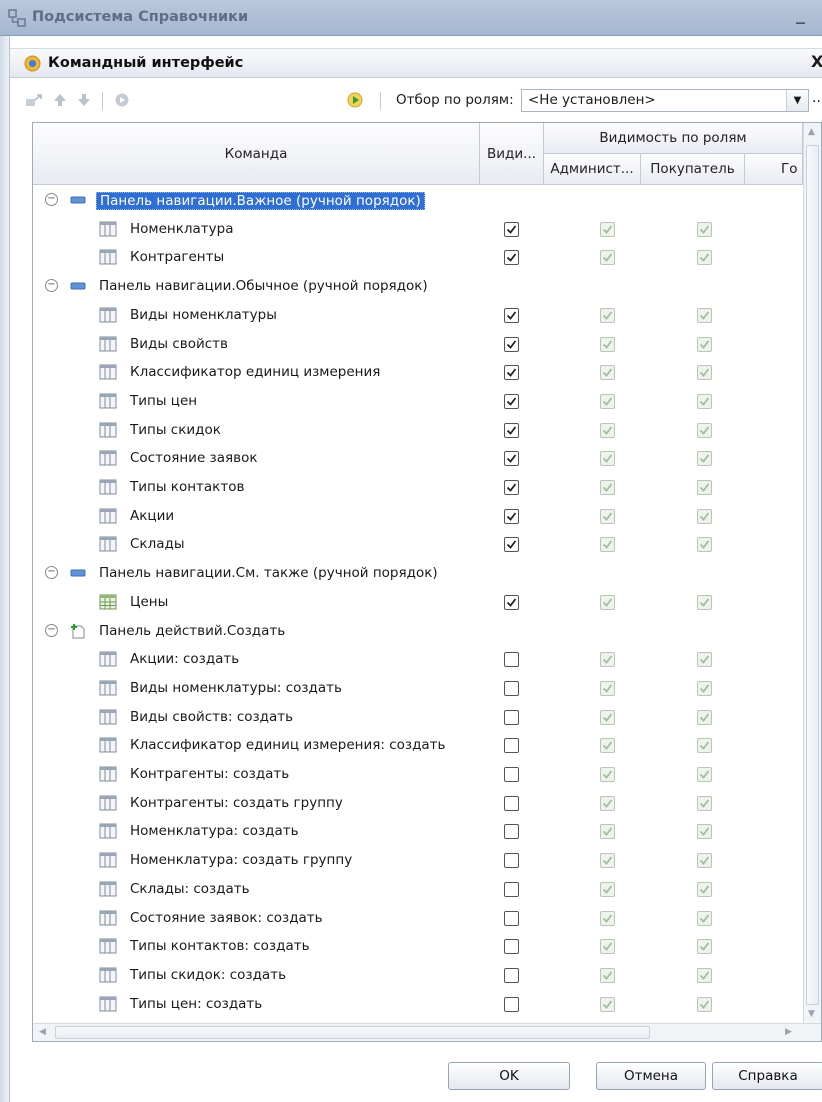 This screenshot has height=1102, width=822. What do you see at coordinates (665, 100) in the screenshot?
I see `role-filter-select: <Не установлен> ▼` at bounding box center [665, 100].